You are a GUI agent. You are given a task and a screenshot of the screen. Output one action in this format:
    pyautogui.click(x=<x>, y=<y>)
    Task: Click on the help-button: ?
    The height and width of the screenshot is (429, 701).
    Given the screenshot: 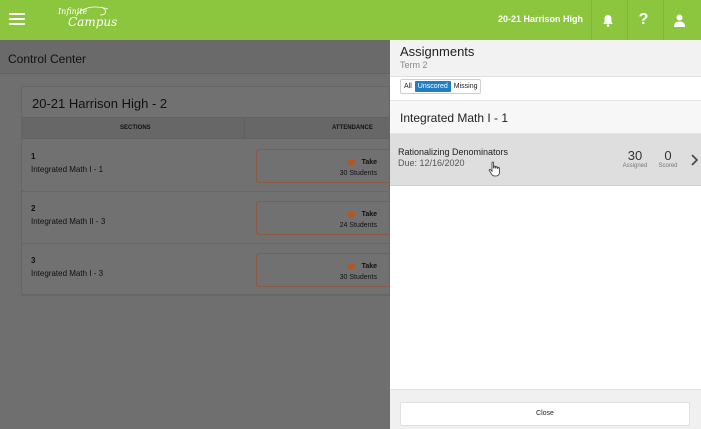 What is the action you would take?
    pyautogui.click(x=643, y=20)
    